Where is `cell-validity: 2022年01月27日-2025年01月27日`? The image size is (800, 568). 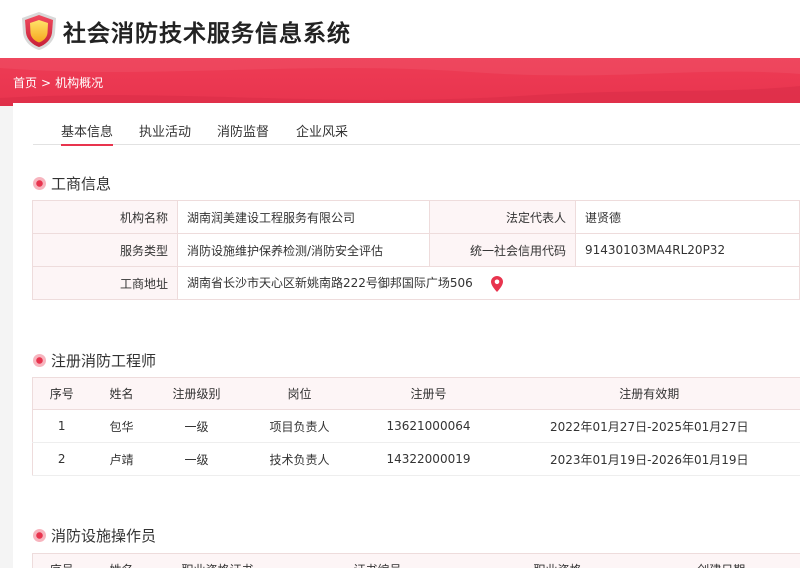
cell-validity: 2022年01月27日-2025年01月27日 is located at coordinates (649, 426).